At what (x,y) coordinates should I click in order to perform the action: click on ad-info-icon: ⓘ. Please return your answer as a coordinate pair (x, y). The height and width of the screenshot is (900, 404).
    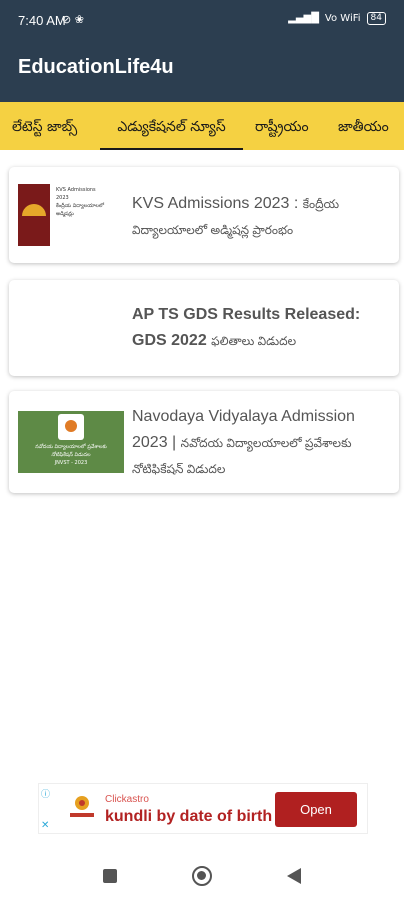
    Looking at the image, I should click on (45, 793).